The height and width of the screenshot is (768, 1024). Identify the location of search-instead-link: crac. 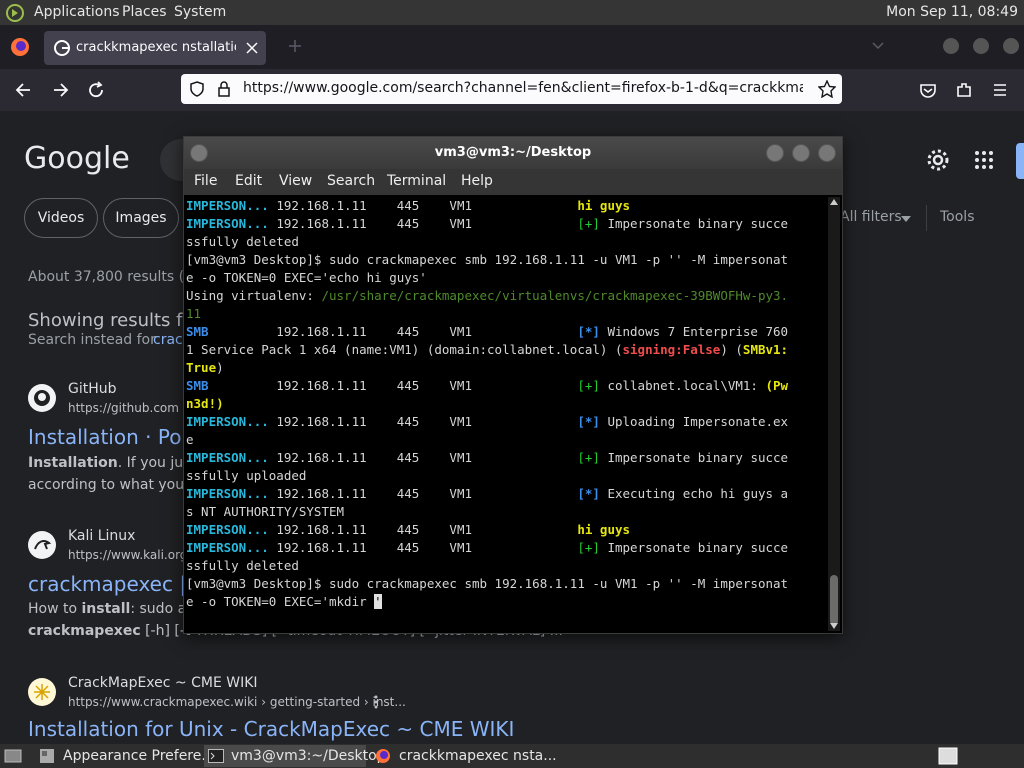
(168, 340).